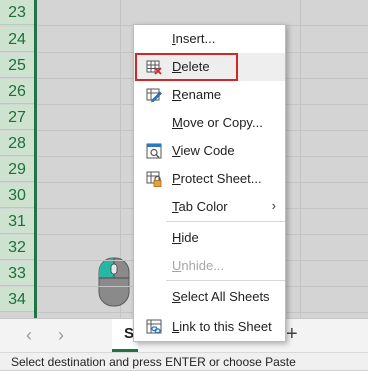  I want to click on row-header-27: 27, so click(17, 117).